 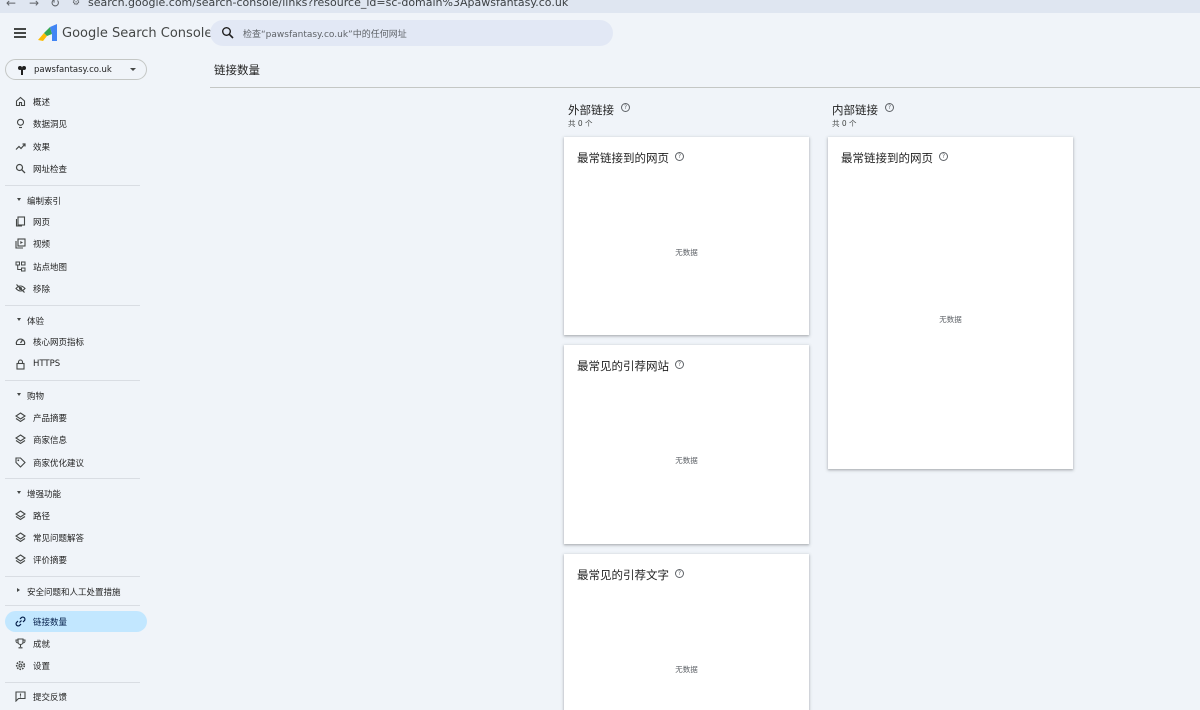 What do you see at coordinates (22, 70) in the screenshot?
I see `property-icon` at bounding box center [22, 70].